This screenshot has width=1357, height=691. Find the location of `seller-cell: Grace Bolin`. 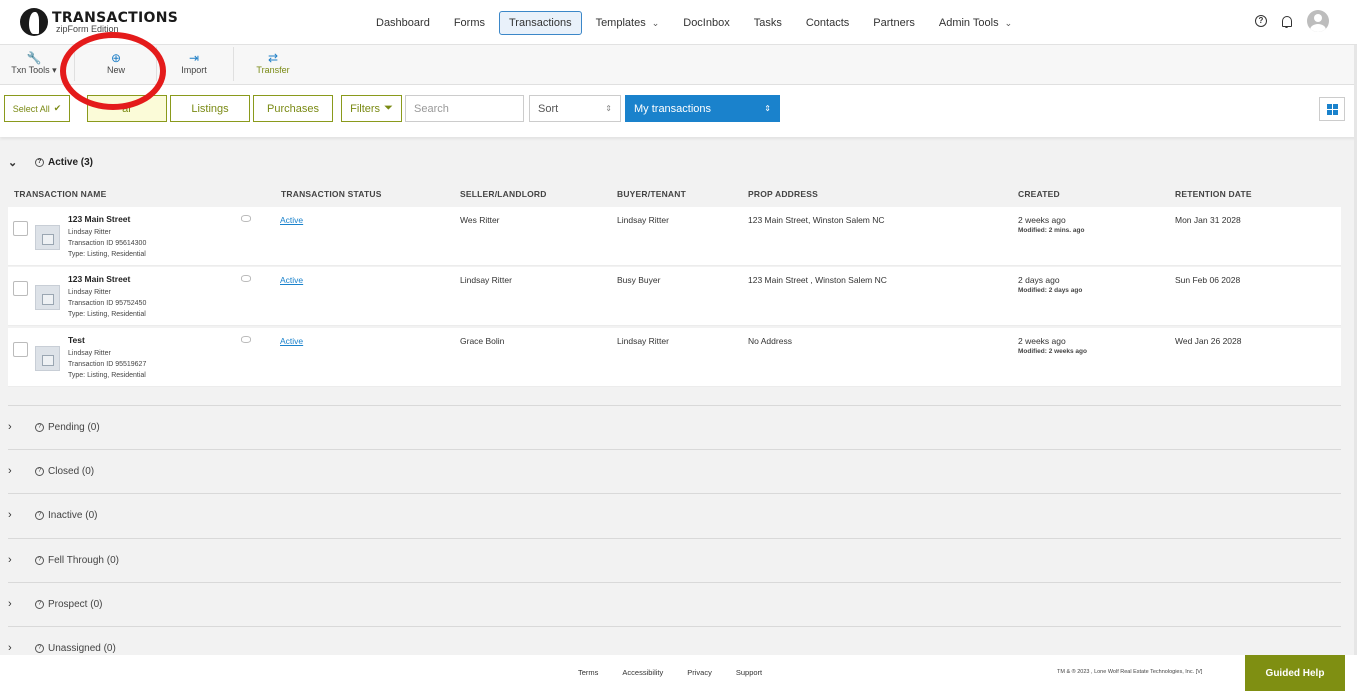

seller-cell: Grace Bolin is located at coordinates (482, 341).